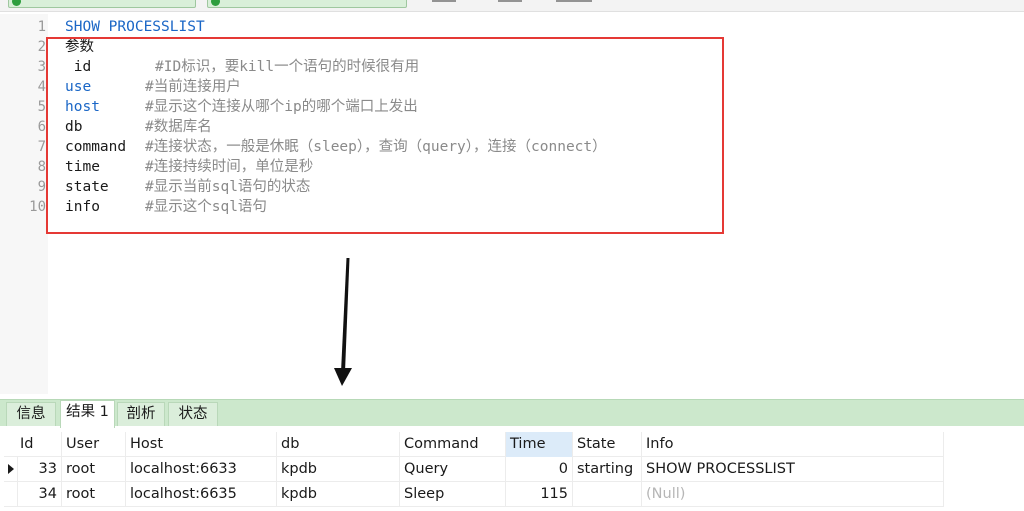  What do you see at coordinates (40, 494) in the screenshot?
I see `cell-id: 34` at bounding box center [40, 494].